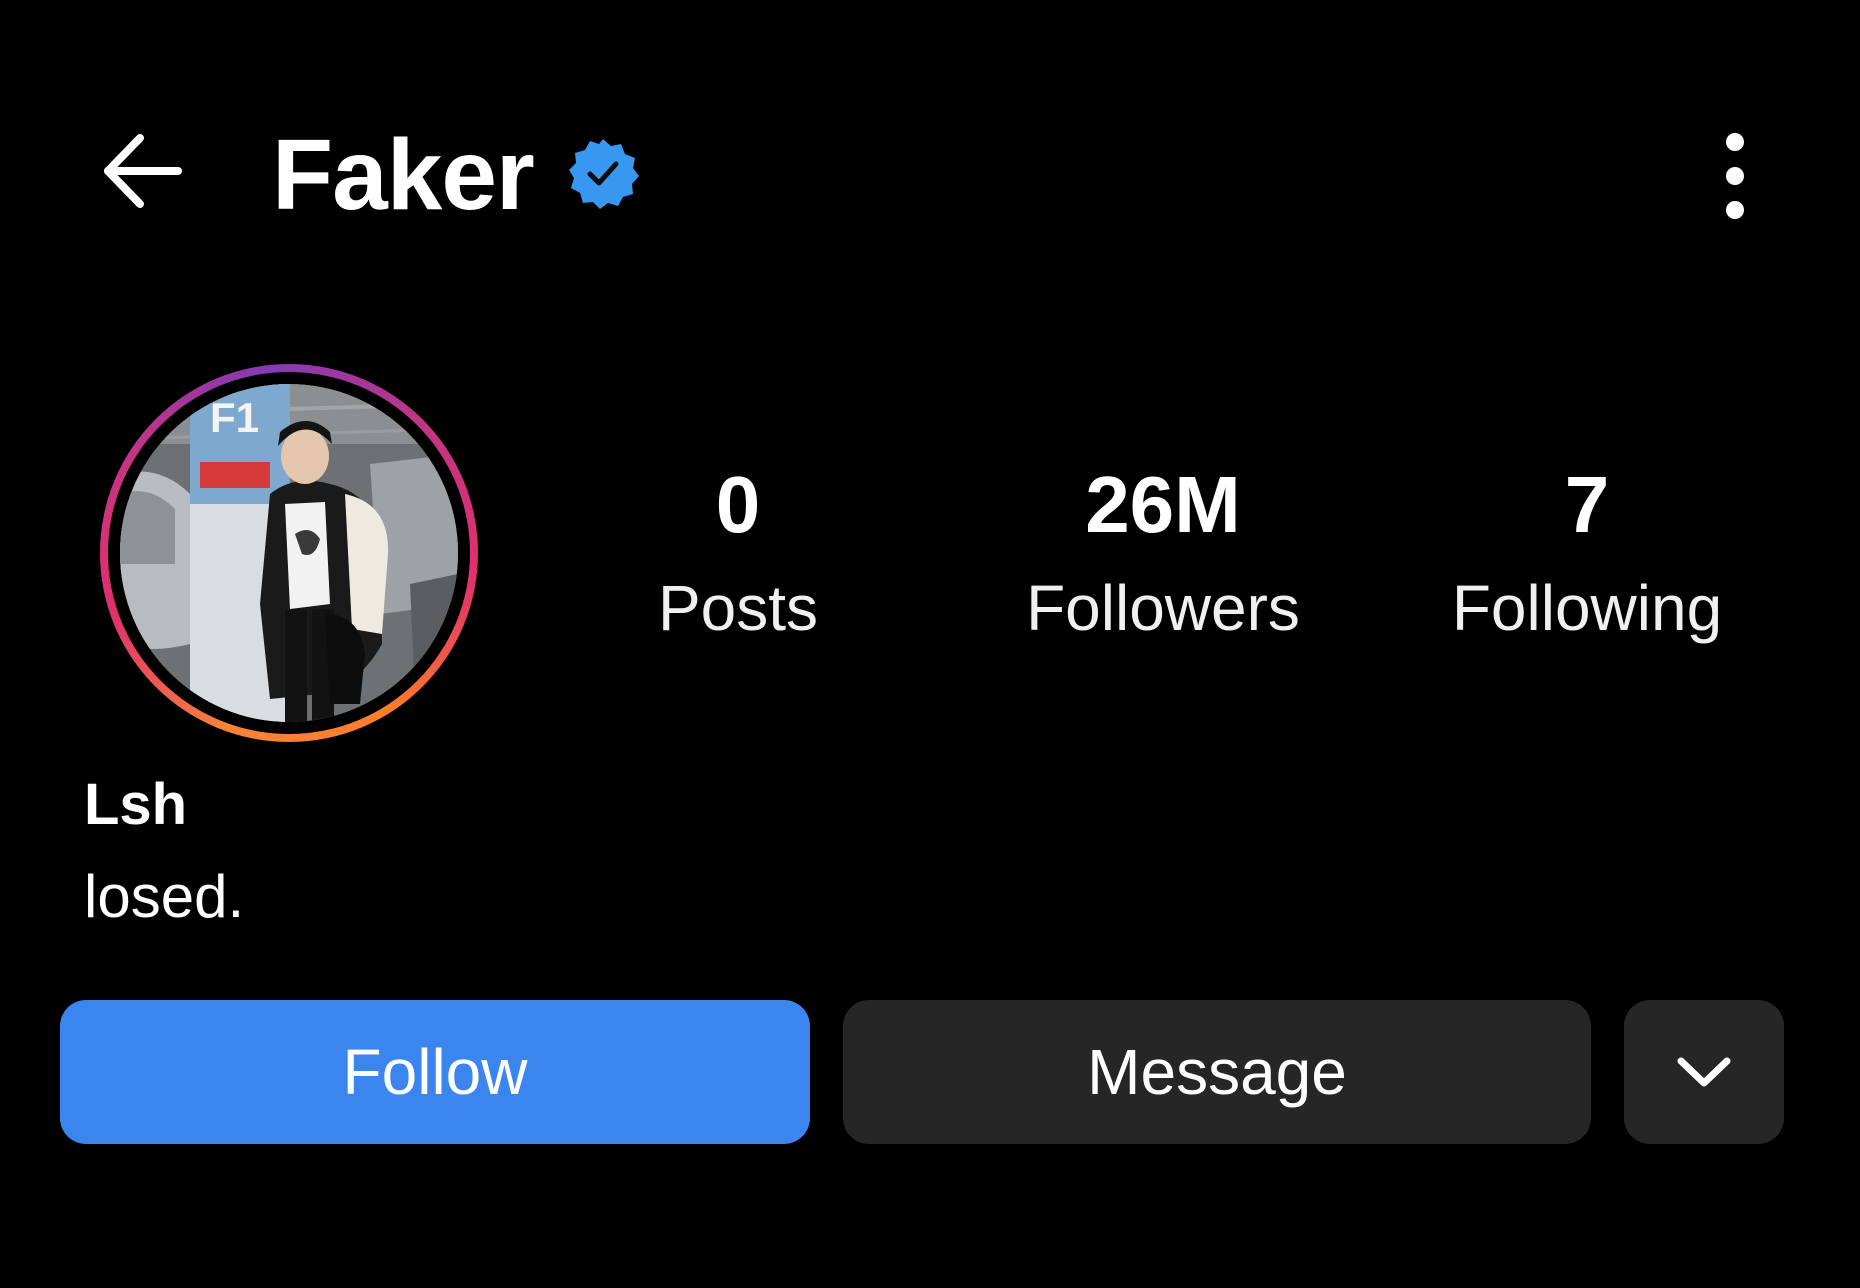 This screenshot has height=1288, width=1860. What do you see at coordinates (1163, 554) in the screenshot?
I see `stat-followers: 26M Followers` at bounding box center [1163, 554].